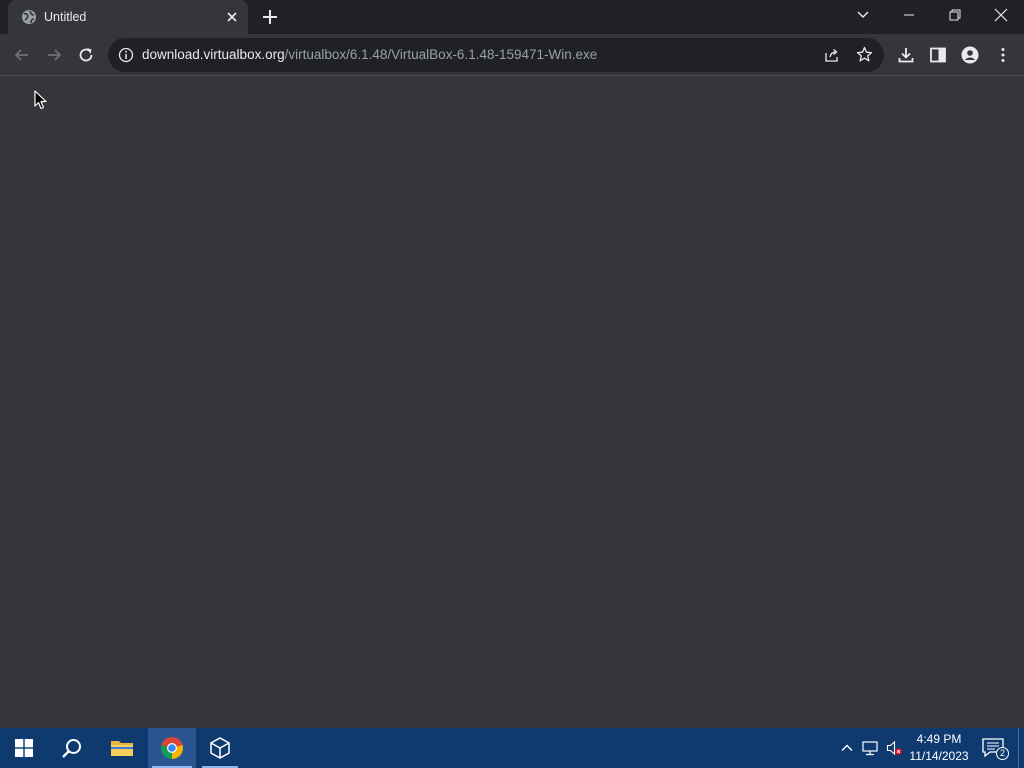 This screenshot has width=1024, height=768. What do you see at coordinates (1018, 748) in the screenshot?
I see `show-desktop-button` at bounding box center [1018, 748].